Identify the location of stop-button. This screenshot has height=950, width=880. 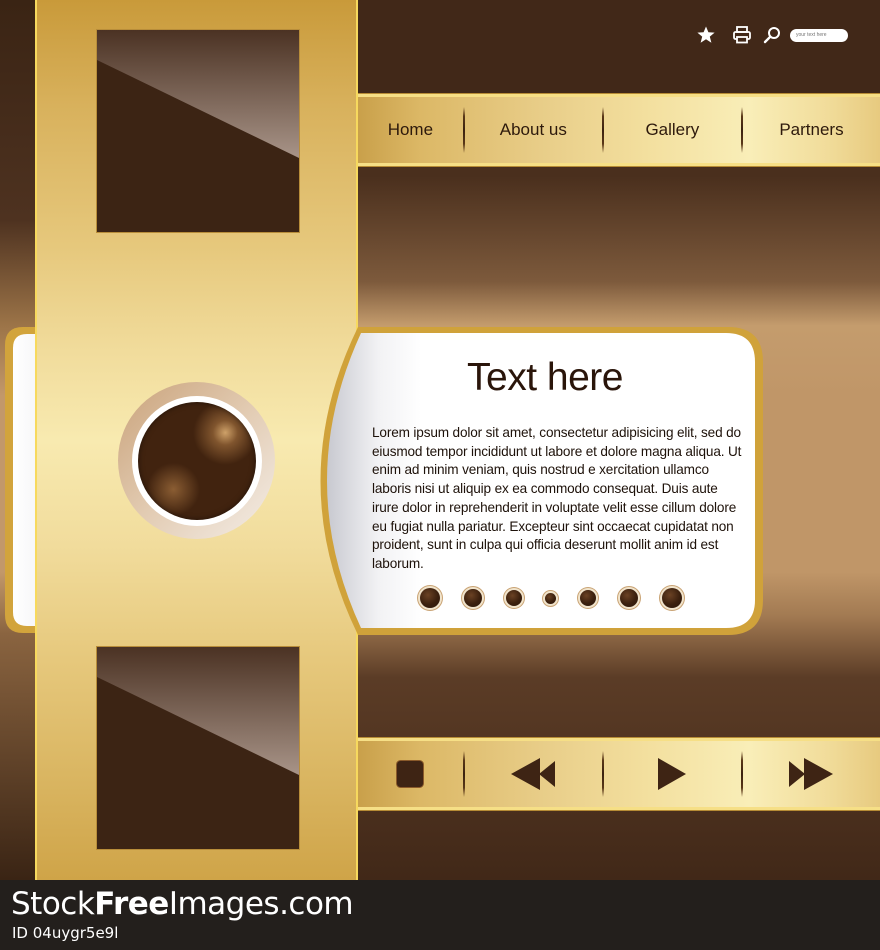
(410, 774).